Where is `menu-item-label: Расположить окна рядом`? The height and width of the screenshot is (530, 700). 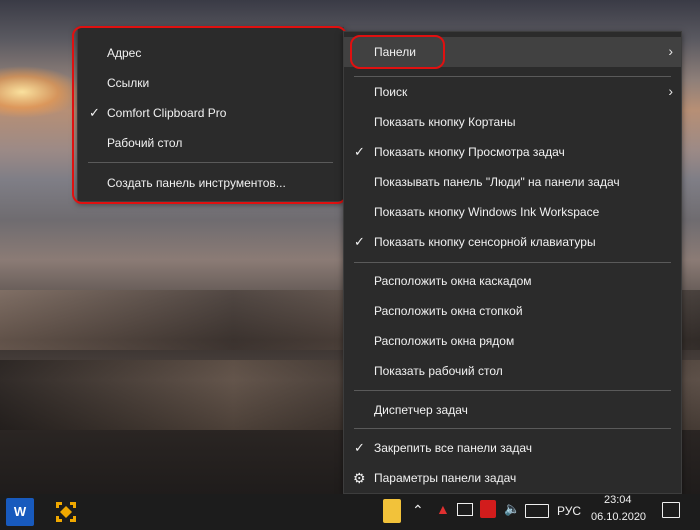
menu-item-label: Расположить окна рядом is located at coordinates (444, 341).